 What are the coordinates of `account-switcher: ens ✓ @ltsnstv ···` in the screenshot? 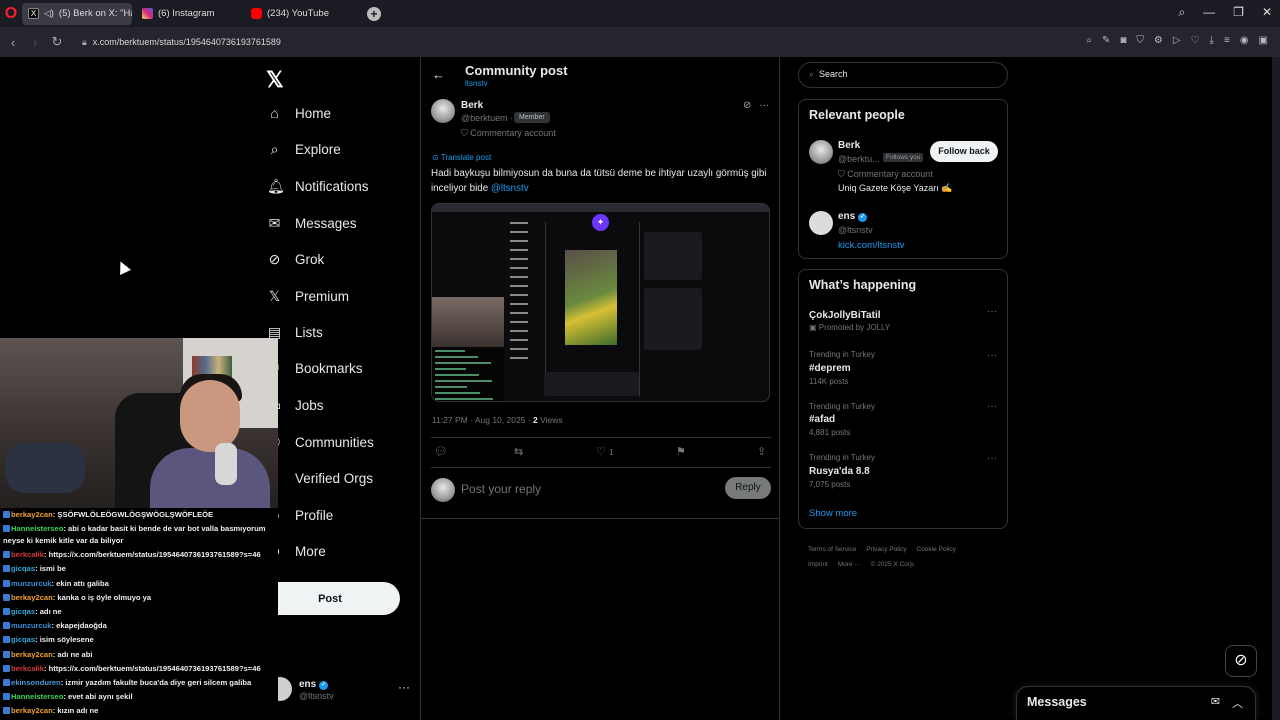 It's located at (343, 692).